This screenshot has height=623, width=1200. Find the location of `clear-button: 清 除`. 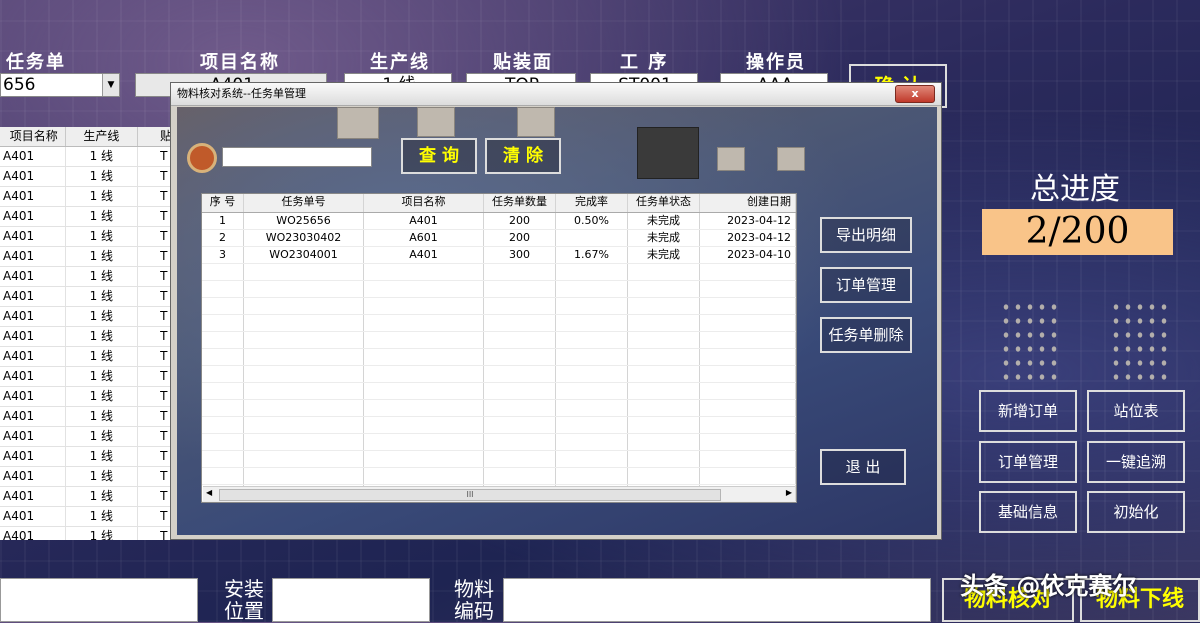

clear-button: 清 除 is located at coordinates (523, 156).